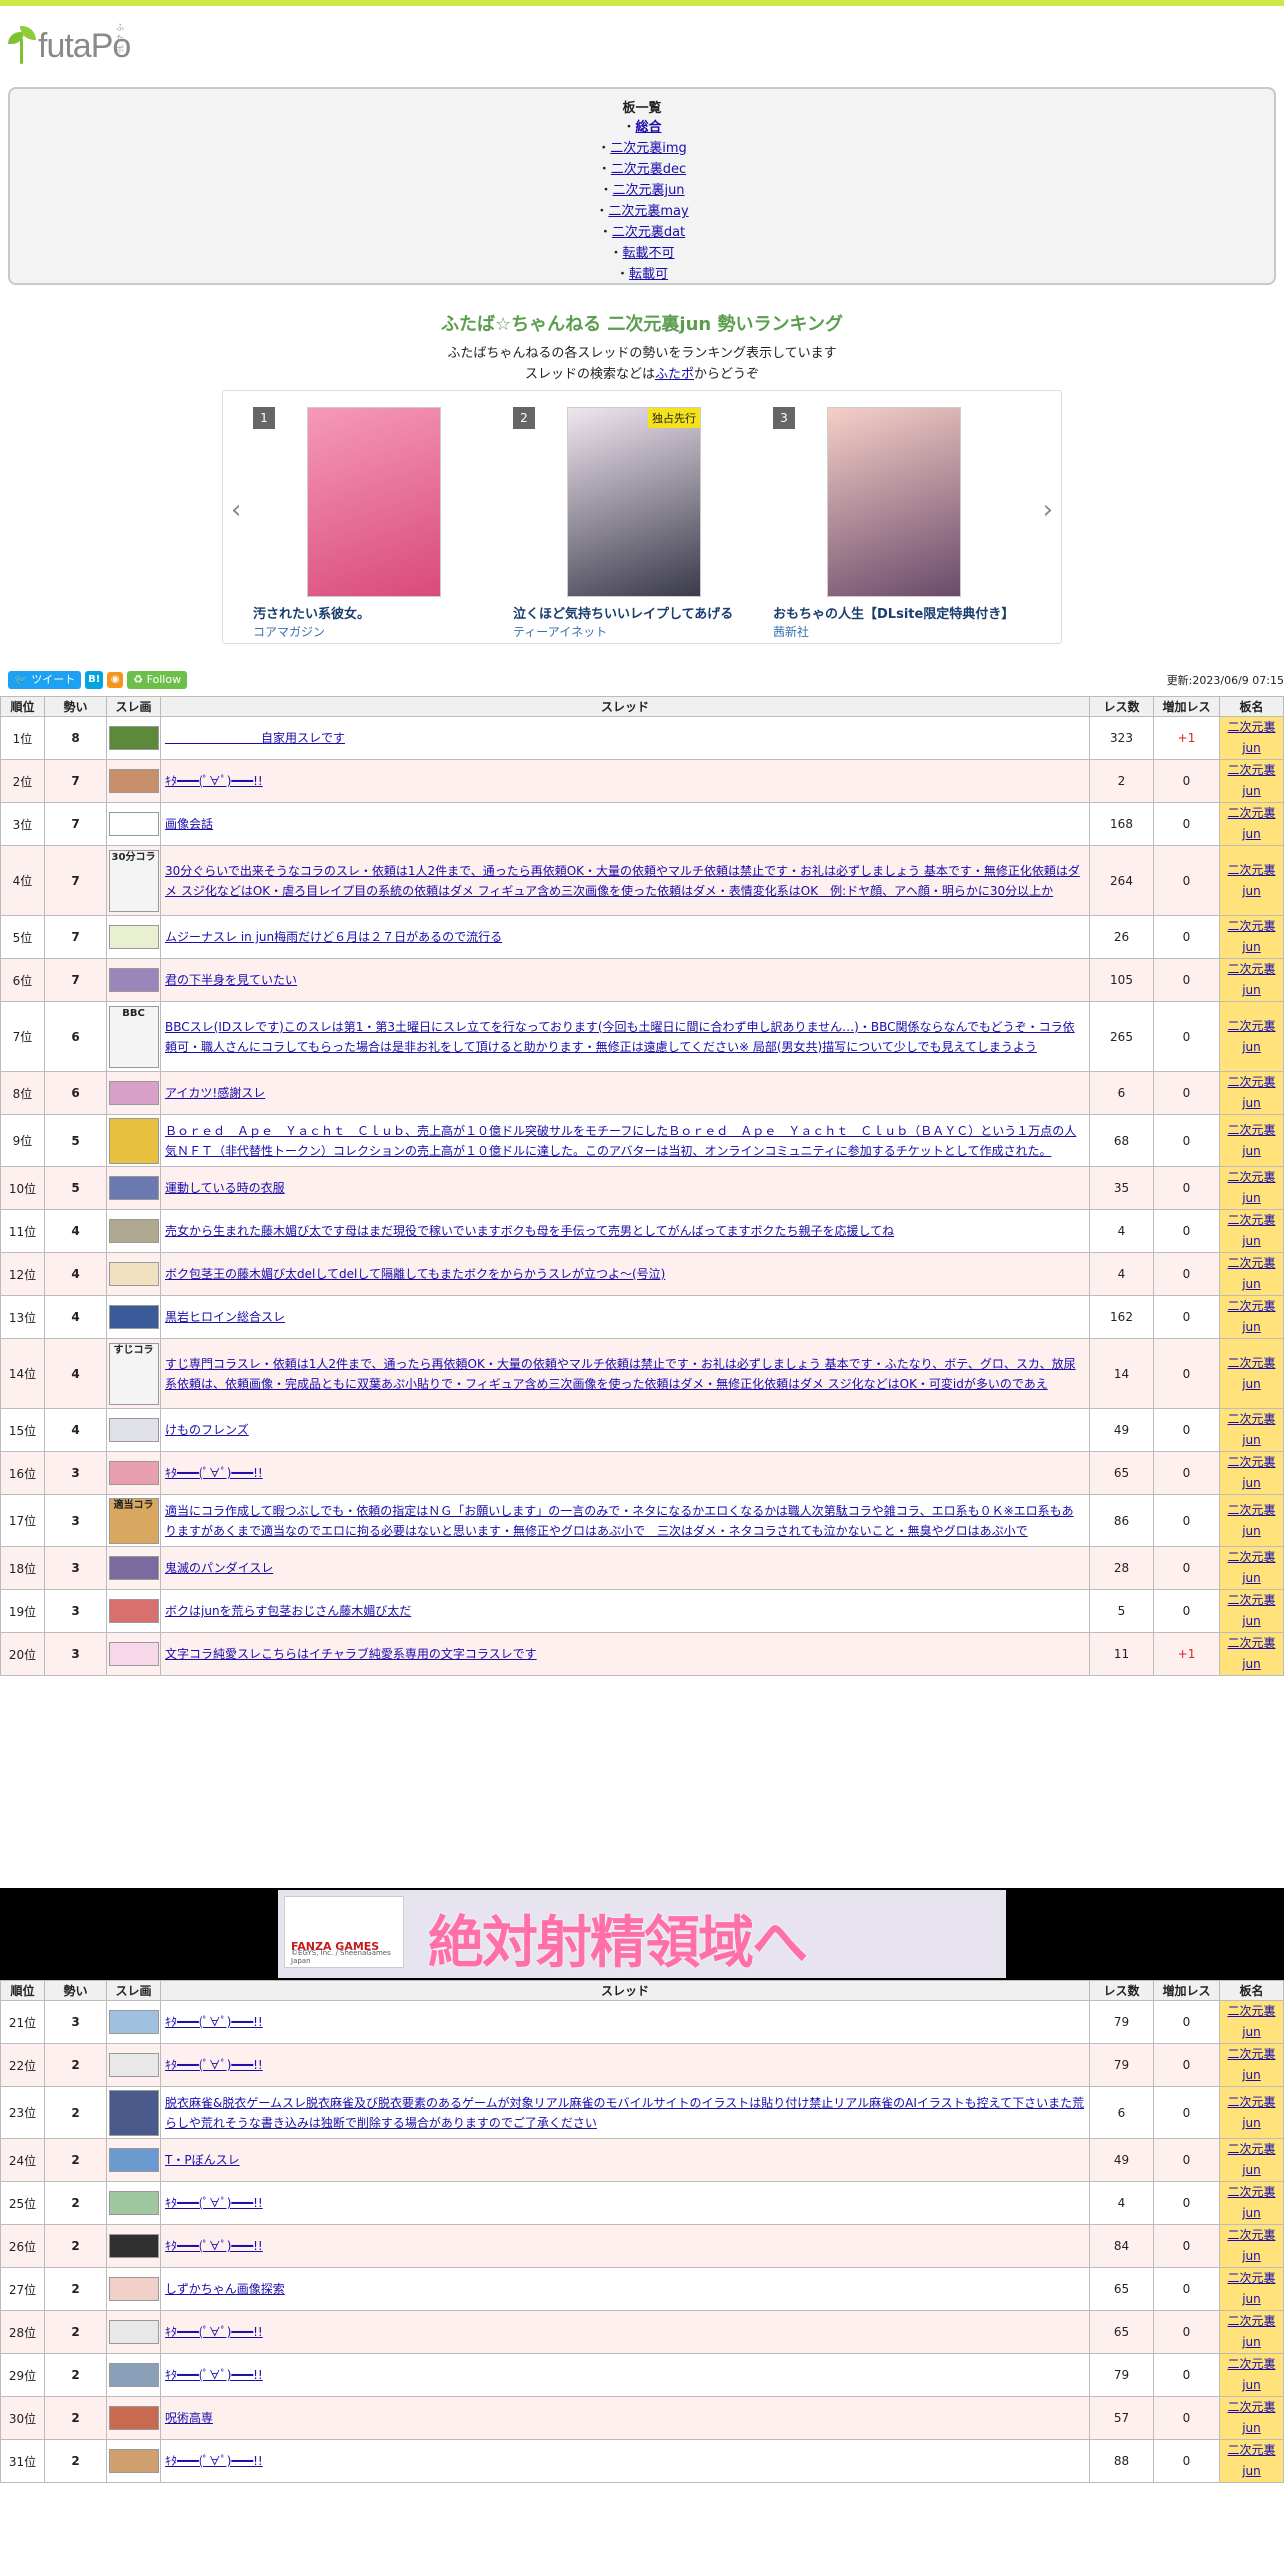 Image resolution: width=1284 pixels, height=2568 pixels. What do you see at coordinates (649, 127) in the screenshot?
I see `board-link: 総合` at bounding box center [649, 127].